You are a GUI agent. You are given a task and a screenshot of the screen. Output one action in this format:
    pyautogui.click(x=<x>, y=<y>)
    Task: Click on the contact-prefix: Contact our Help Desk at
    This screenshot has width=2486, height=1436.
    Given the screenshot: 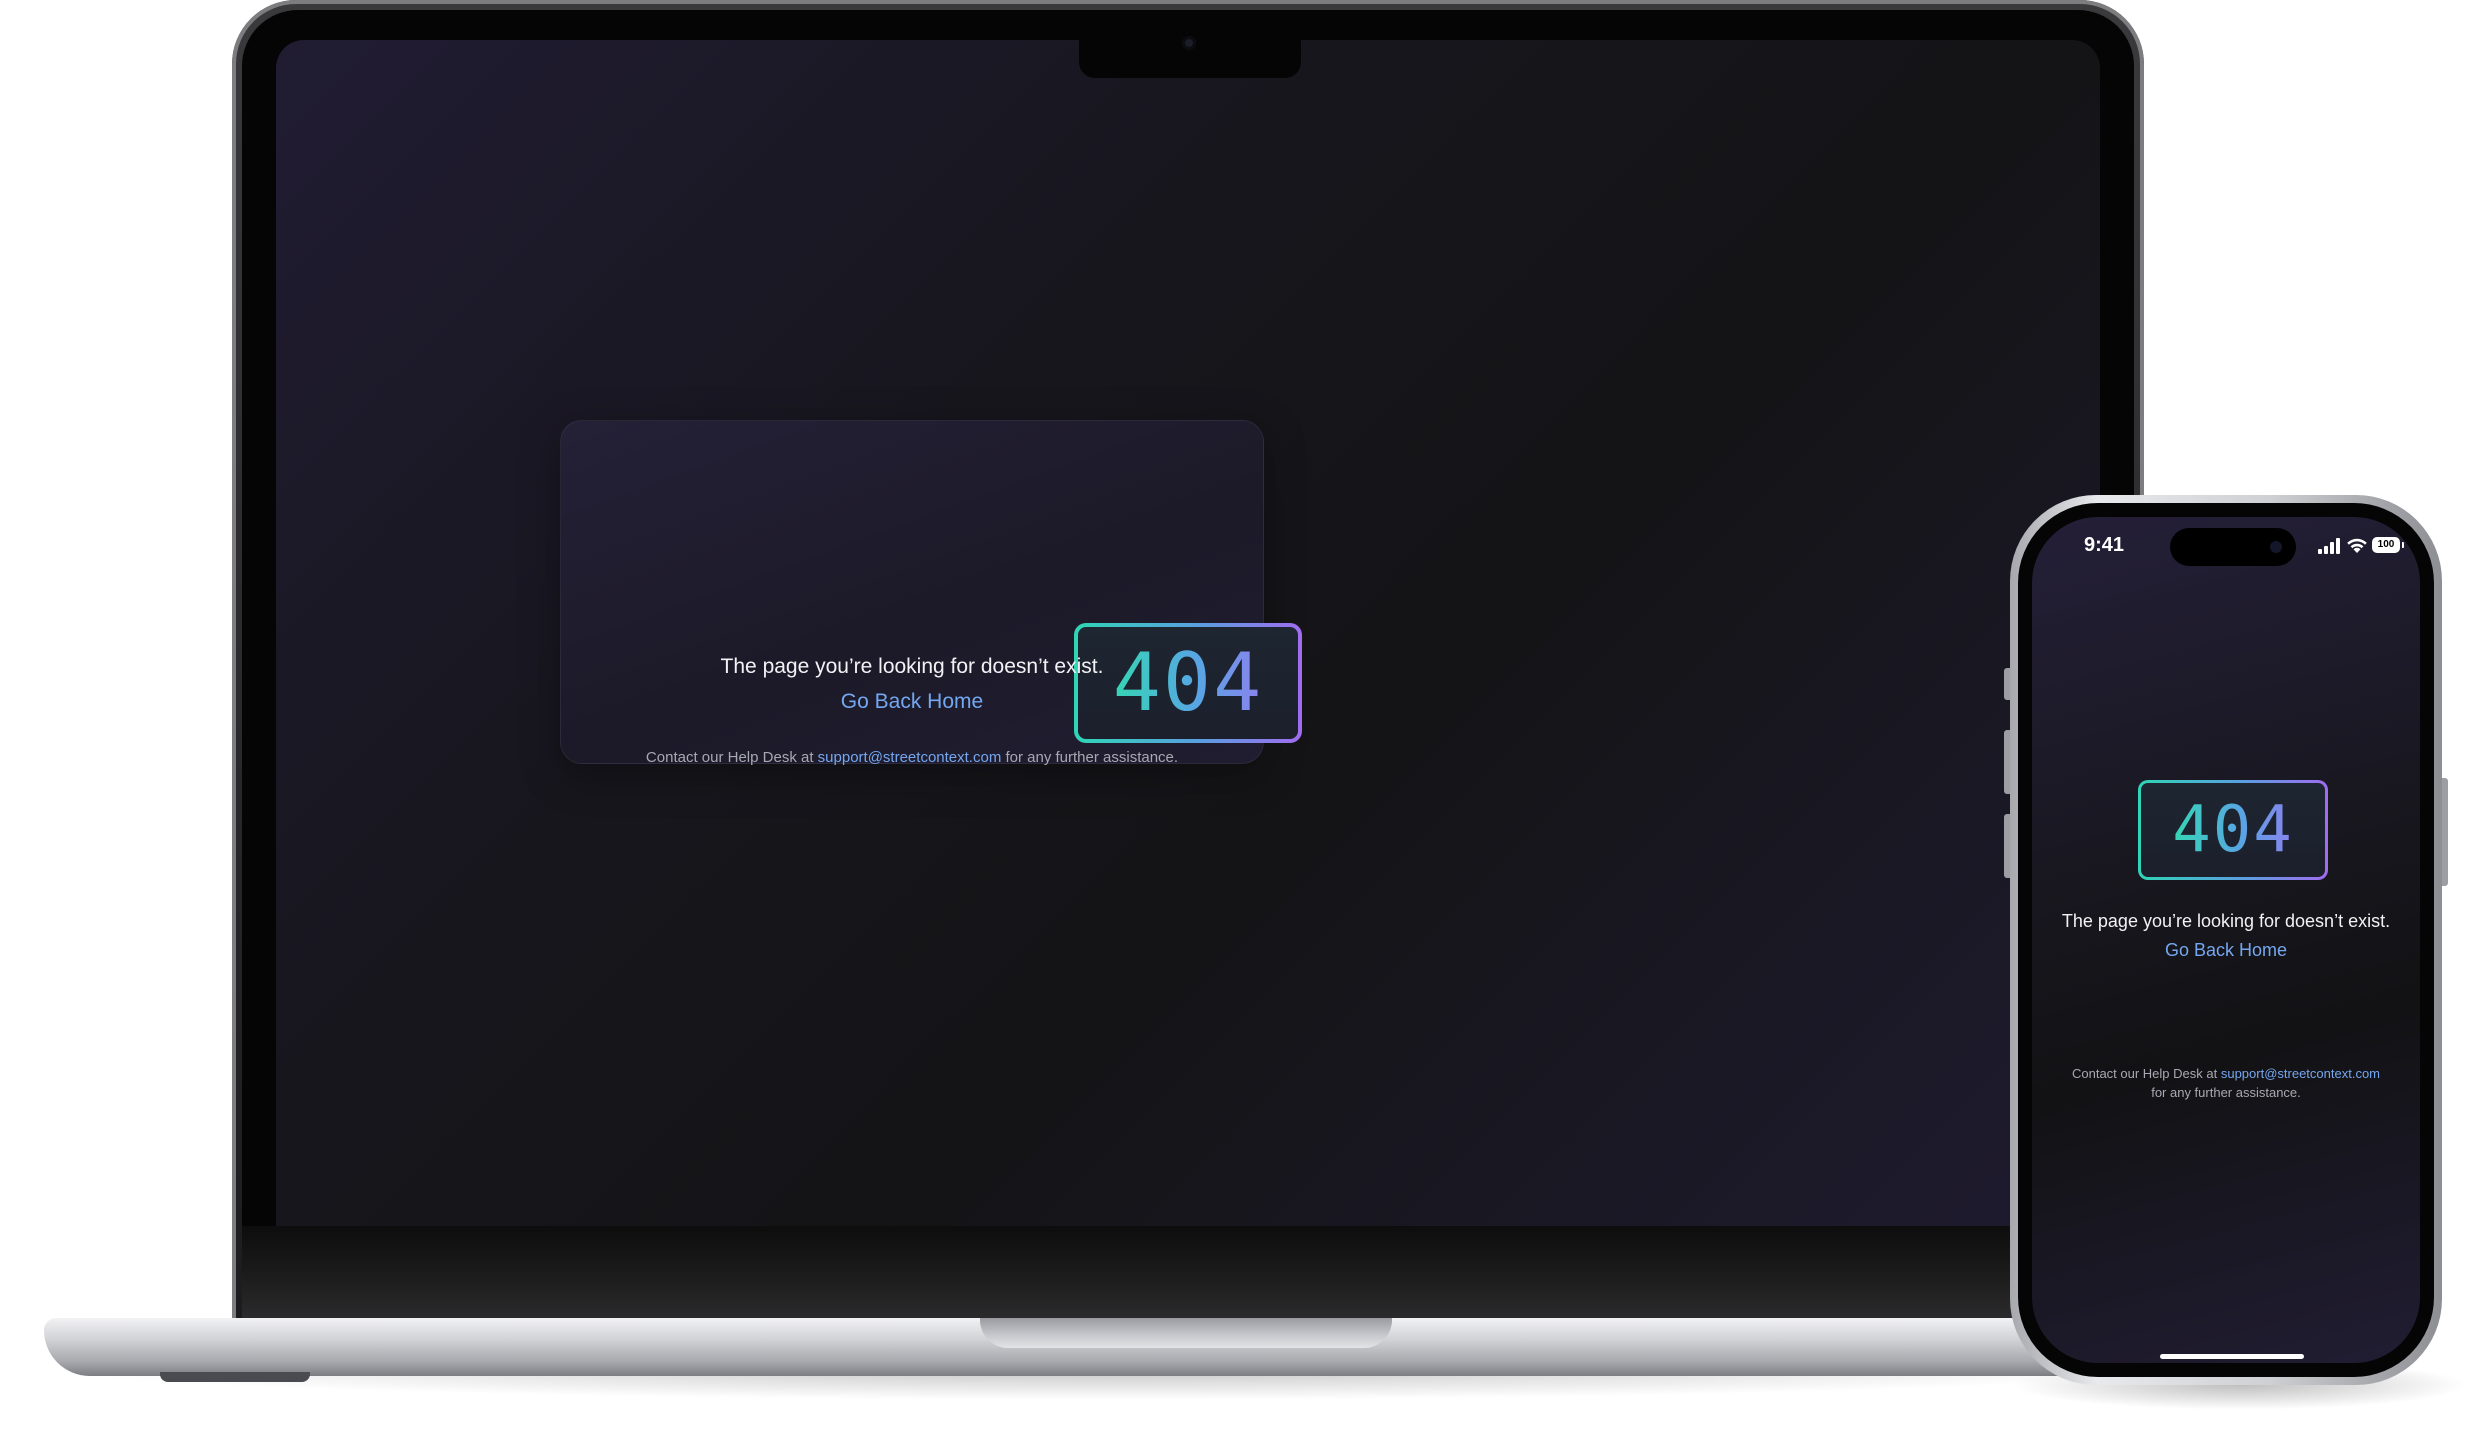 What is the action you would take?
    pyautogui.click(x=729, y=757)
    